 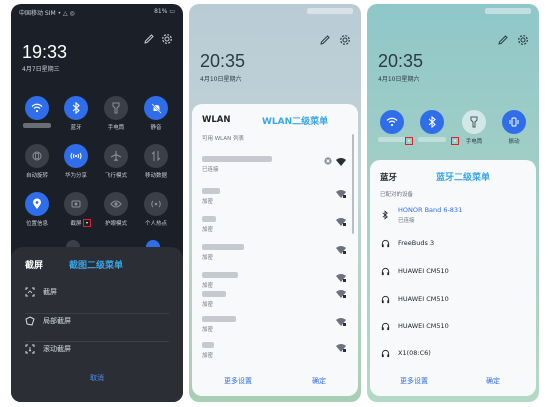 What do you see at coordinates (30, 349) in the screenshot?
I see `scroll-screenshot-icon` at bounding box center [30, 349].